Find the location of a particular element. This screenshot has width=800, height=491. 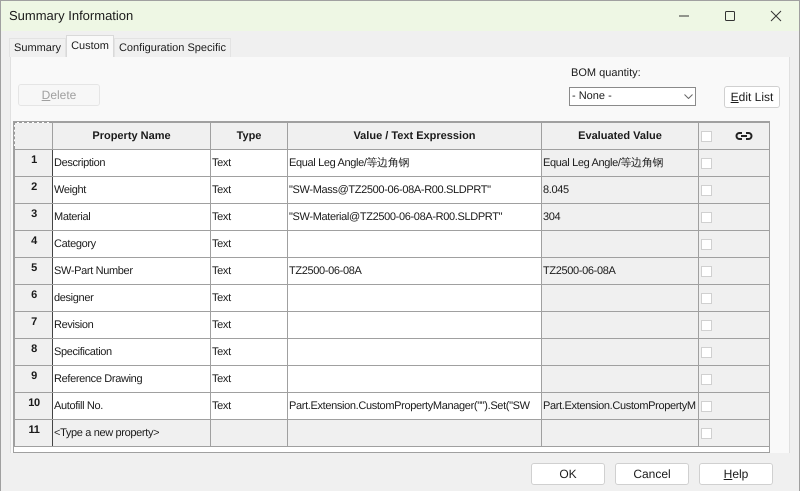

dialog-button: Cancel is located at coordinates (652, 474).